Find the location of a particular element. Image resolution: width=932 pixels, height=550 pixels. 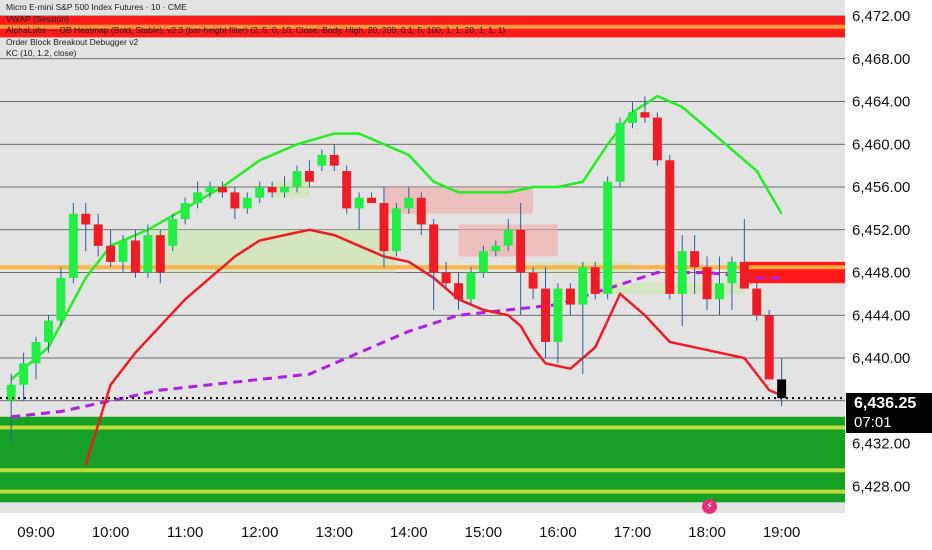

price-axis-label: 6,472.00 is located at coordinates (881, 16).